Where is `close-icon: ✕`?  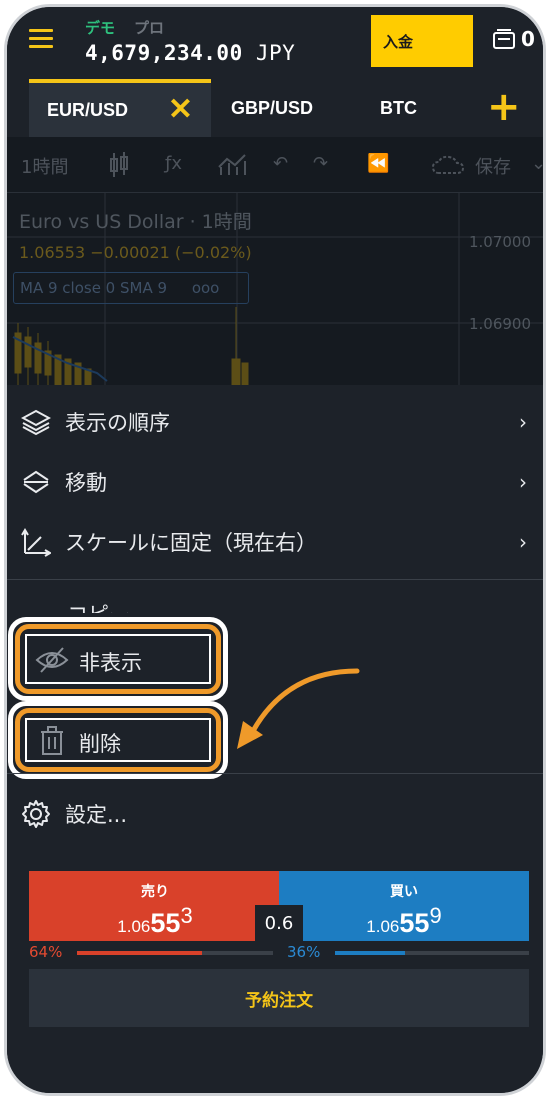 close-icon: ✕ is located at coordinates (180, 110).